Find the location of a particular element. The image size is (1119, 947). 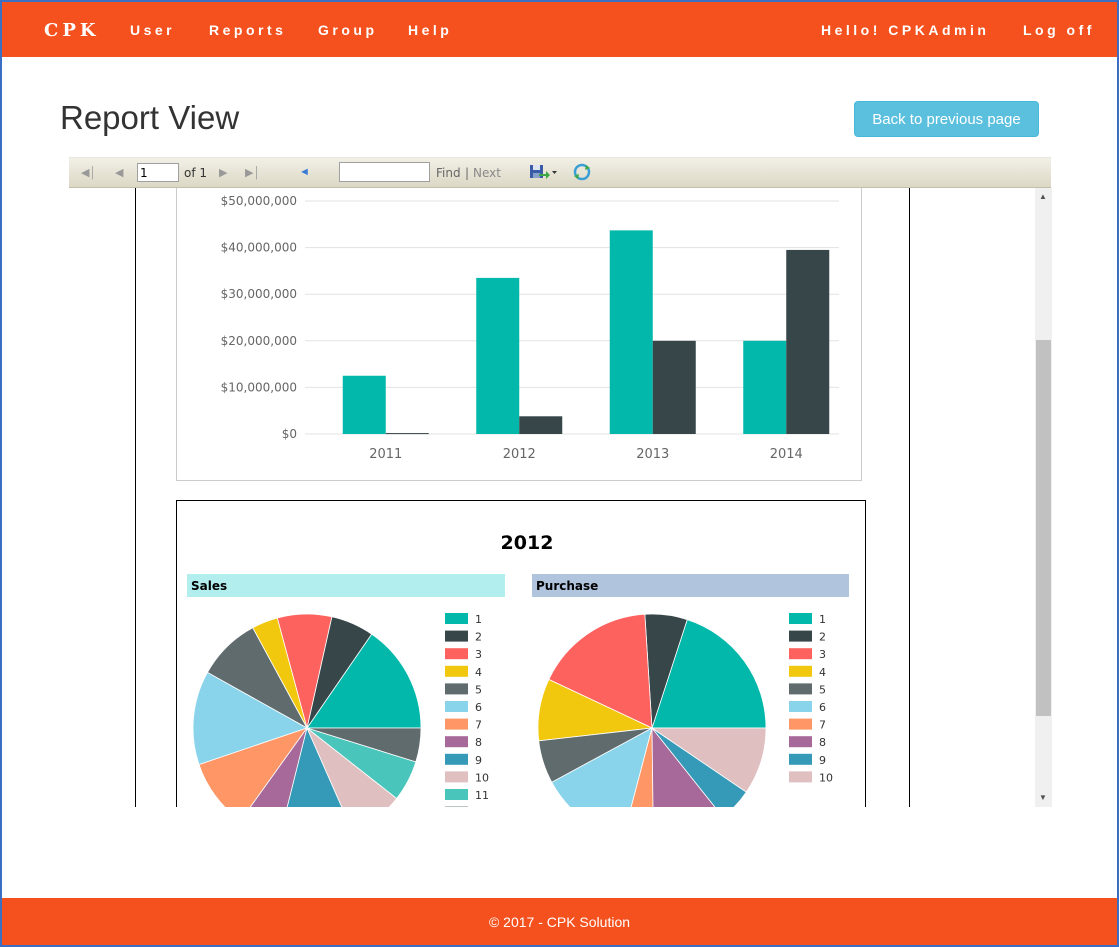

back-to-parent-icon: ◄ is located at coordinates (304, 172).